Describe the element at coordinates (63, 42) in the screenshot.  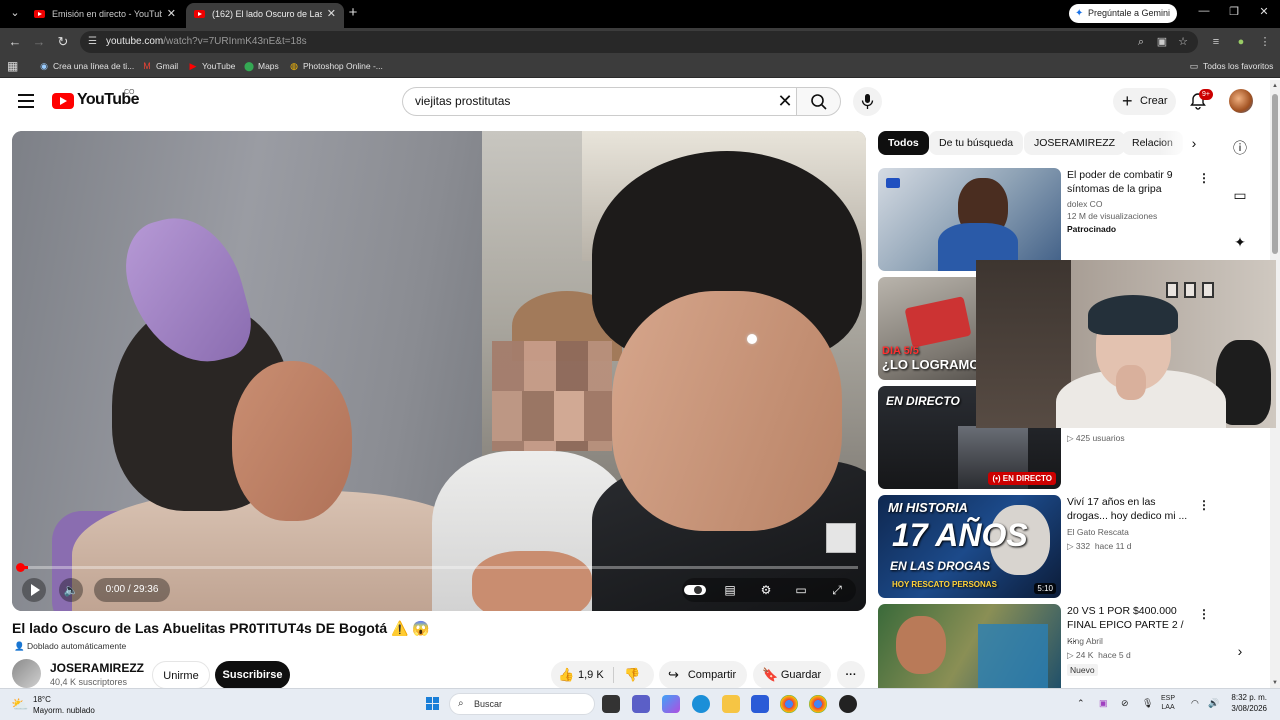
I see `reload-icon: ↻` at that location.